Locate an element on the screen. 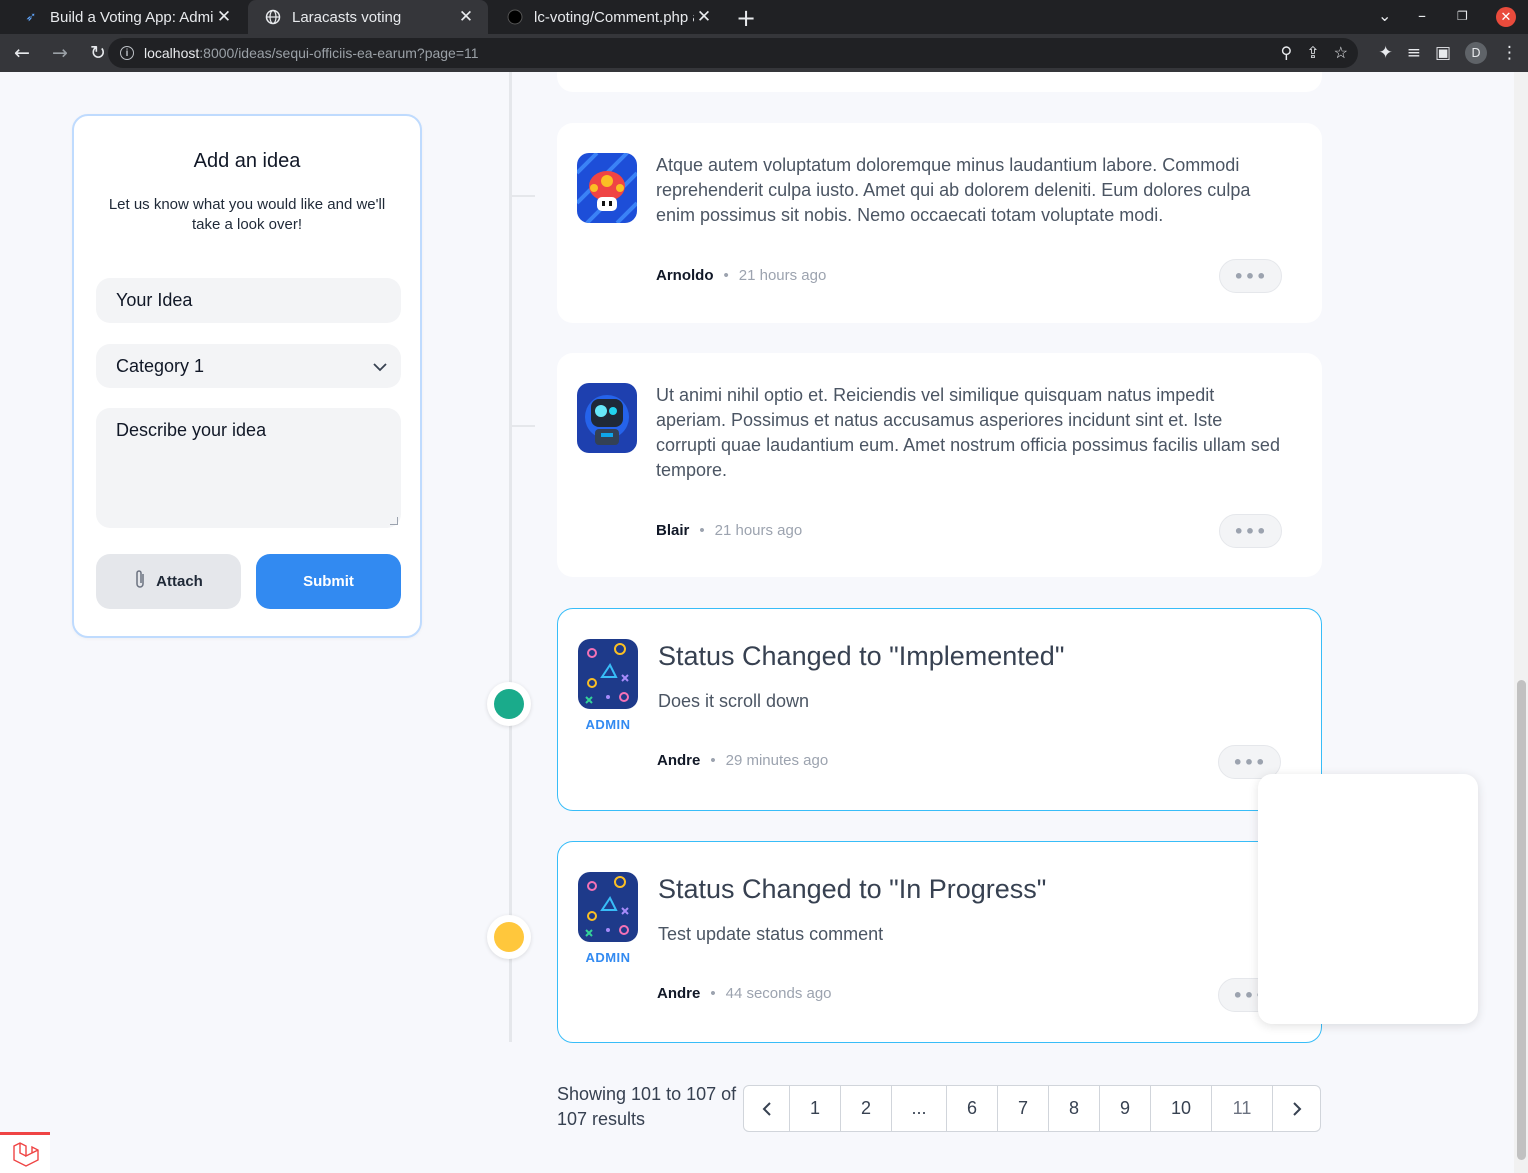  tab-search-icon: ⌄ is located at coordinates (1384, 15).